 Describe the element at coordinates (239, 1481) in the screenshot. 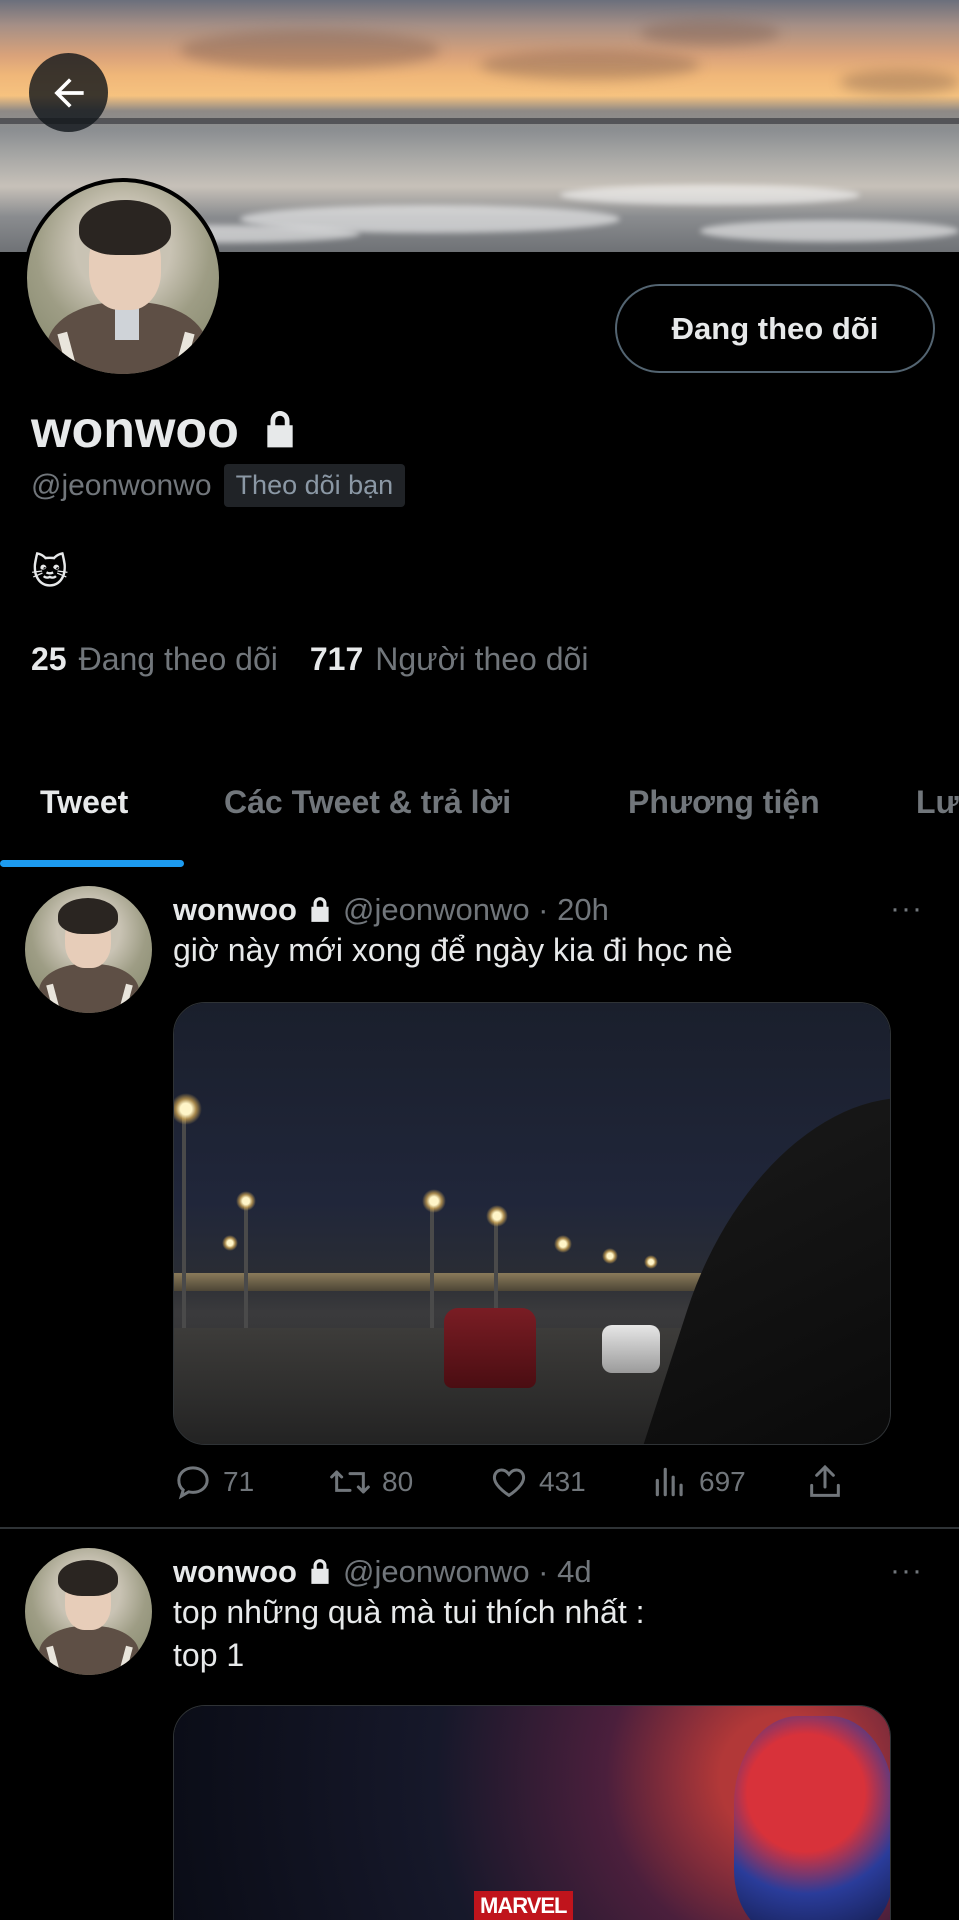

I see `reply-count: 71` at that location.